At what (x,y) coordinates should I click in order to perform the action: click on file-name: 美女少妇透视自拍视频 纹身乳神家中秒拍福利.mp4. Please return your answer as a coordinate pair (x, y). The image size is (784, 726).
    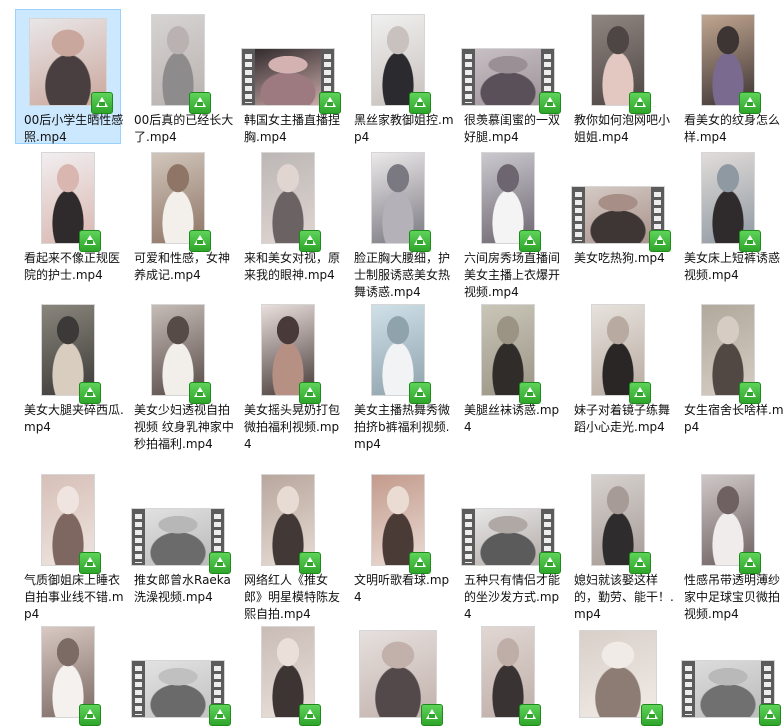
    Looking at the image, I should click on (184, 427).